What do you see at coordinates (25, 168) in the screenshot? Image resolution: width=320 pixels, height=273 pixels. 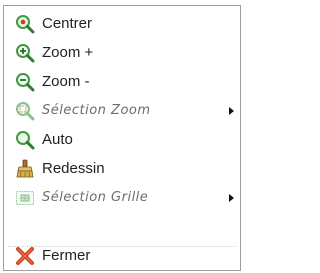 I see `redraw-brush-icon` at bounding box center [25, 168].